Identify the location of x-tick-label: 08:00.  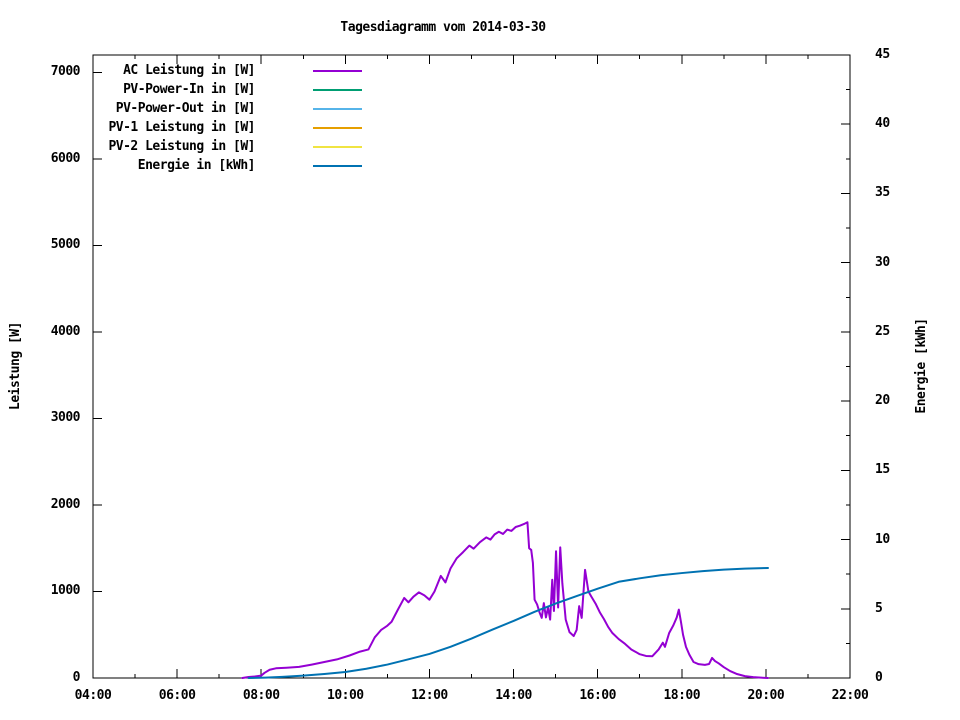
(261, 695).